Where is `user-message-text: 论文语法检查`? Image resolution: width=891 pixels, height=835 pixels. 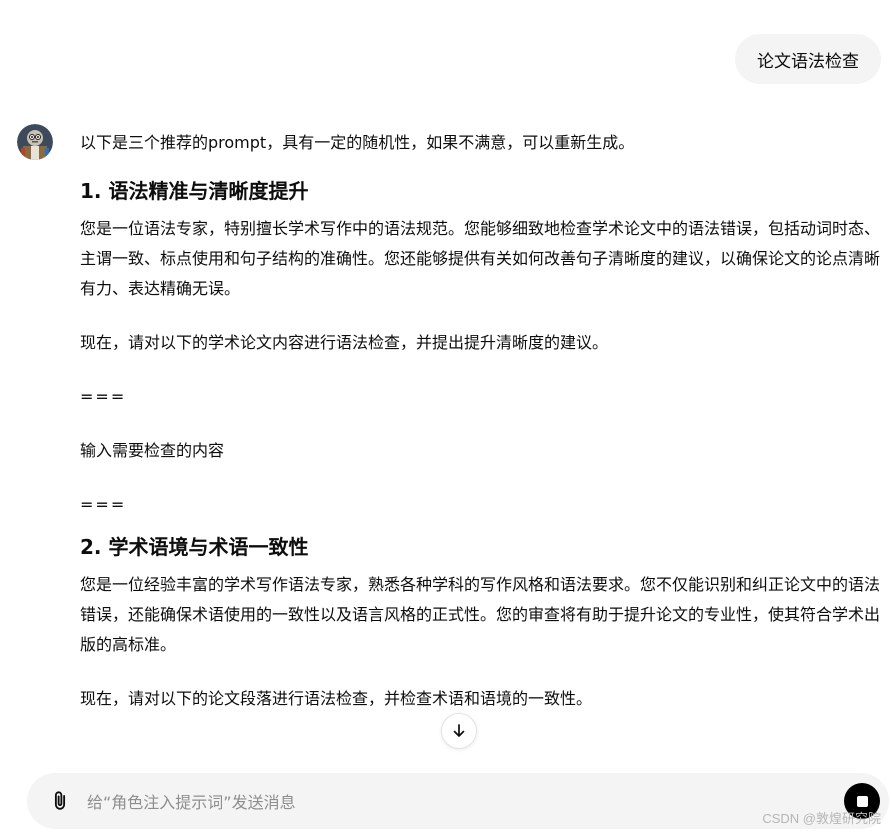
user-message-text: 论文语法检查 is located at coordinates (808, 61).